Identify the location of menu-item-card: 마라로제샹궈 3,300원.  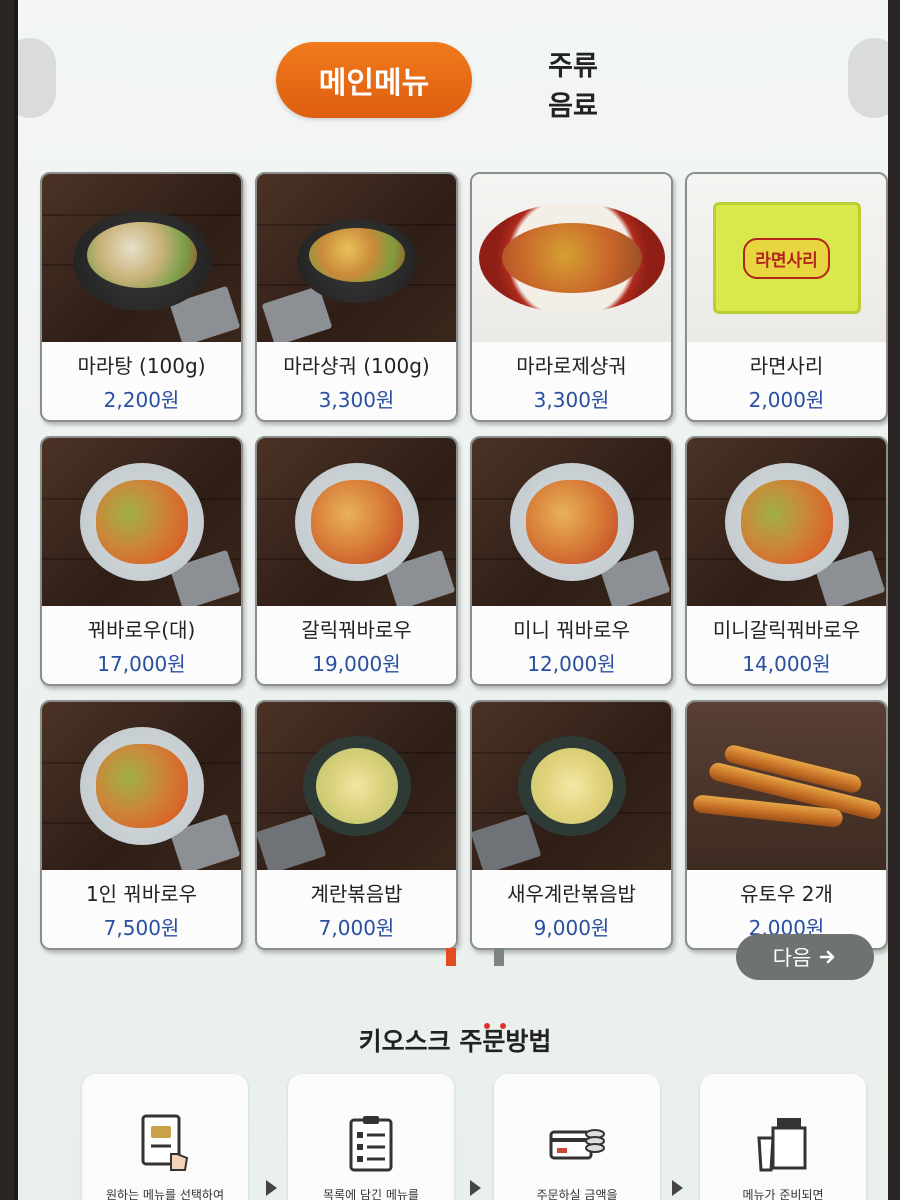
(571, 297).